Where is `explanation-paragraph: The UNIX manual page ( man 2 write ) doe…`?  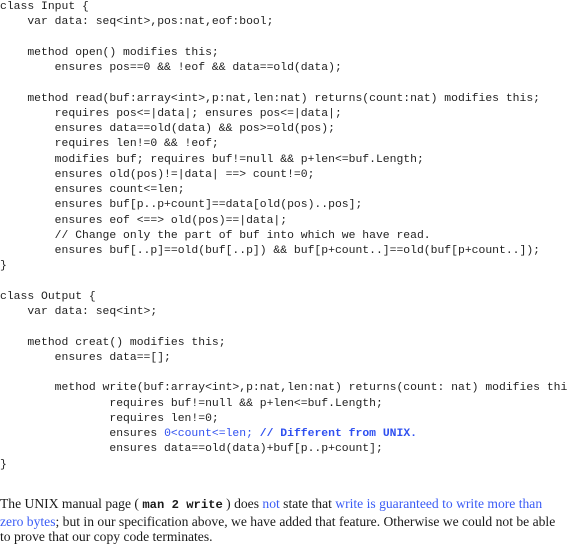 explanation-paragraph: The UNIX manual page ( man 2 write ) doe… is located at coordinates (284, 520).